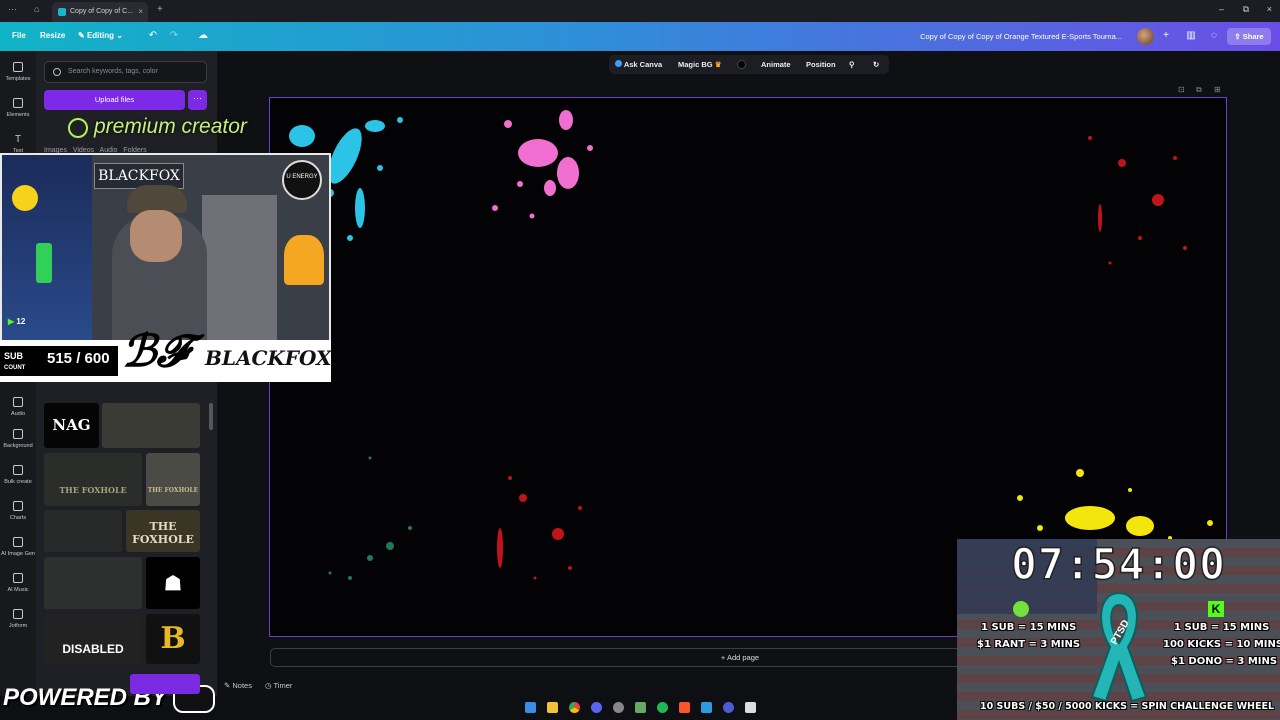 The width and height of the screenshot is (1280, 720). I want to click on timer-button: ◷ Timer, so click(278, 685).